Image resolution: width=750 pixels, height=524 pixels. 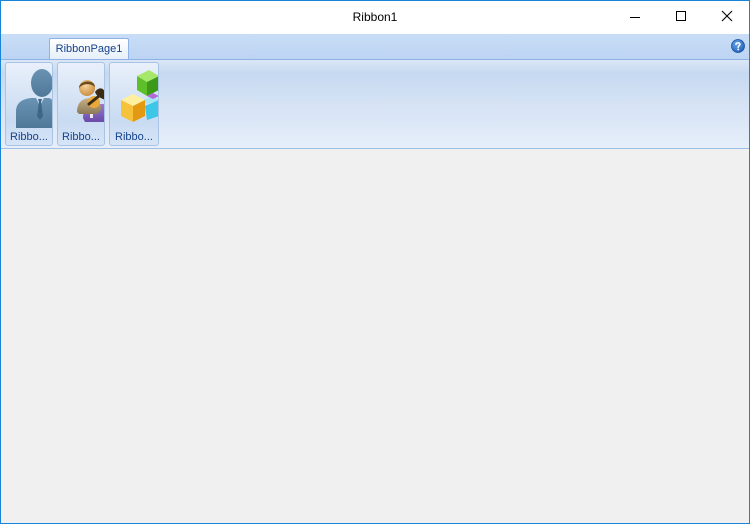 I want to click on ribbon-tab-strip: RibbonPage1, so click(x=375, y=46).